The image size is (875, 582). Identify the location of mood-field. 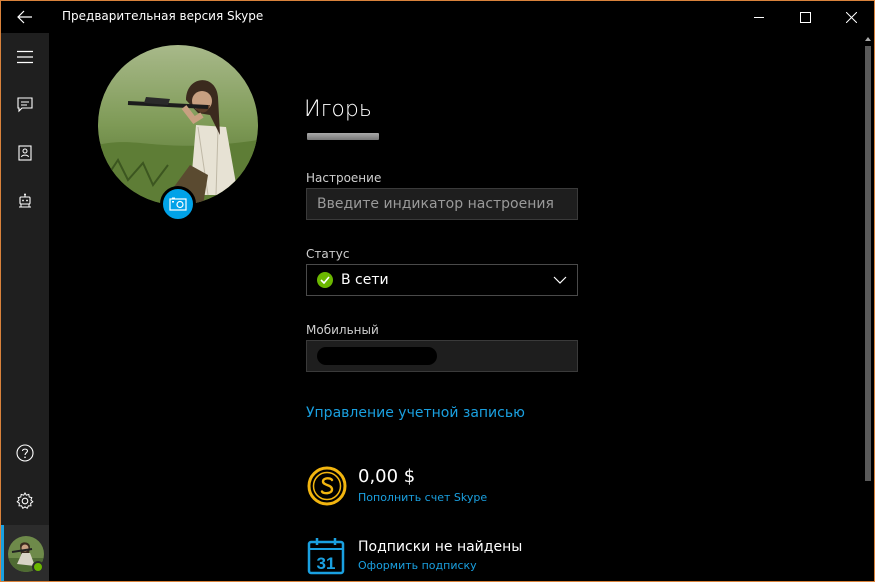
(442, 204).